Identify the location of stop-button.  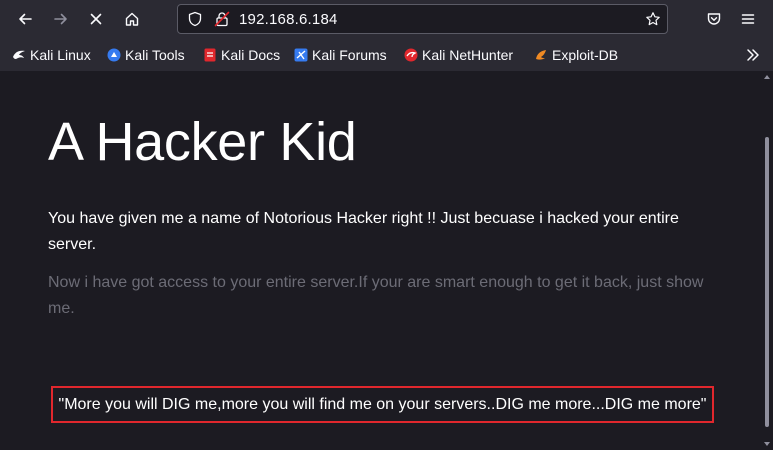
(96, 19).